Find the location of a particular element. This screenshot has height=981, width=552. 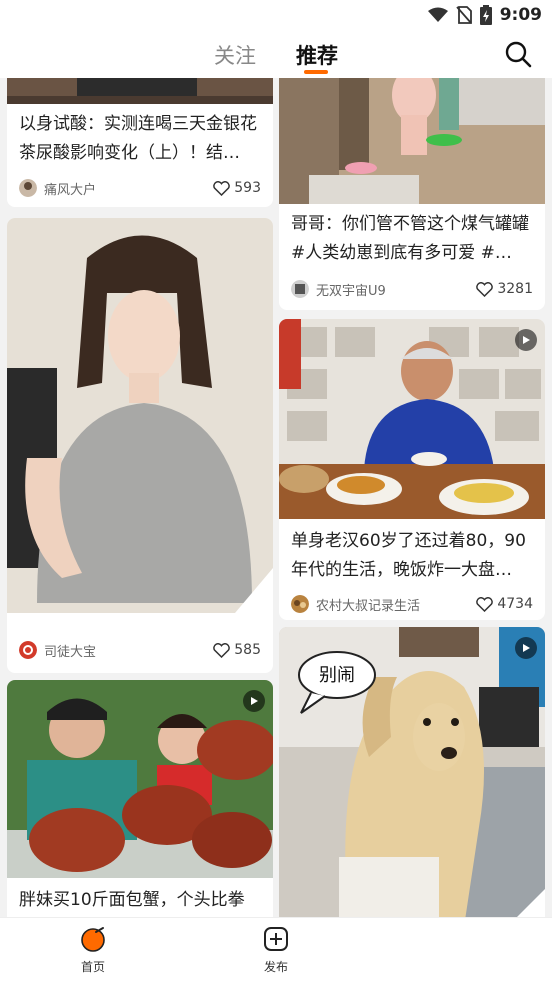

status-time: 9:09 is located at coordinates (520, 15).